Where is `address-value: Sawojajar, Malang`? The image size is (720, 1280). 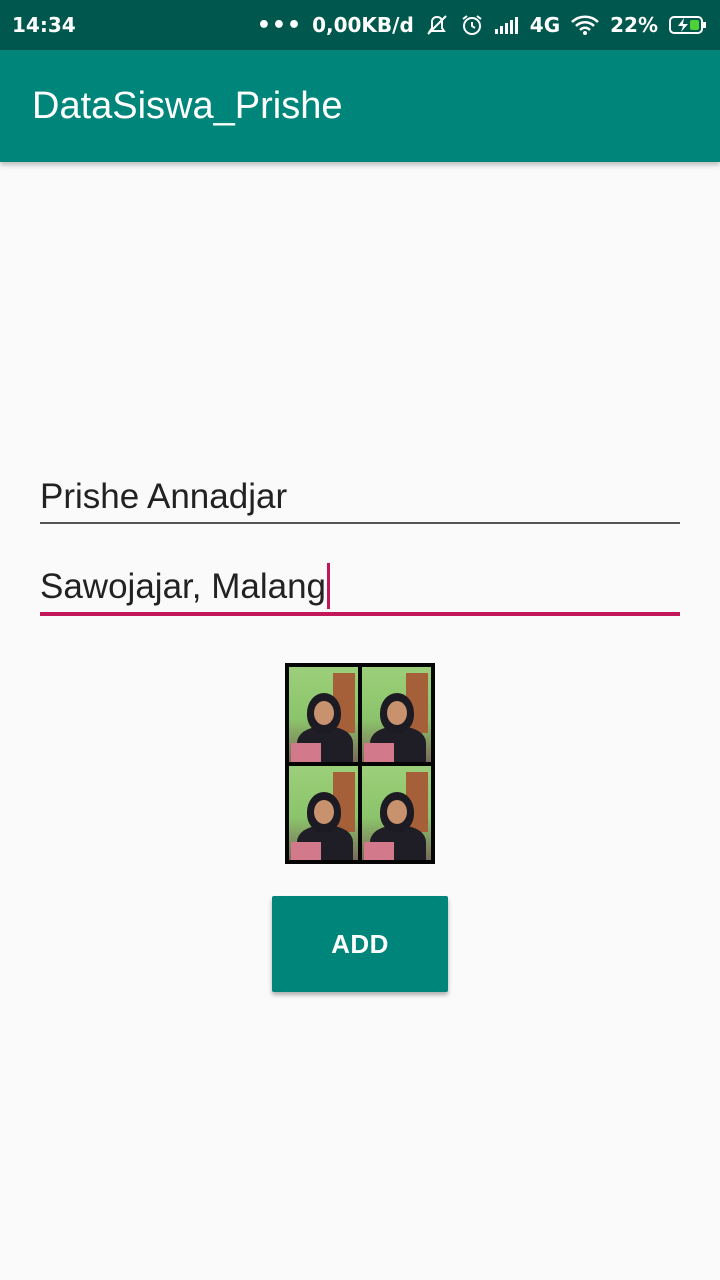 address-value: Sawojajar, Malang is located at coordinates (183, 586).